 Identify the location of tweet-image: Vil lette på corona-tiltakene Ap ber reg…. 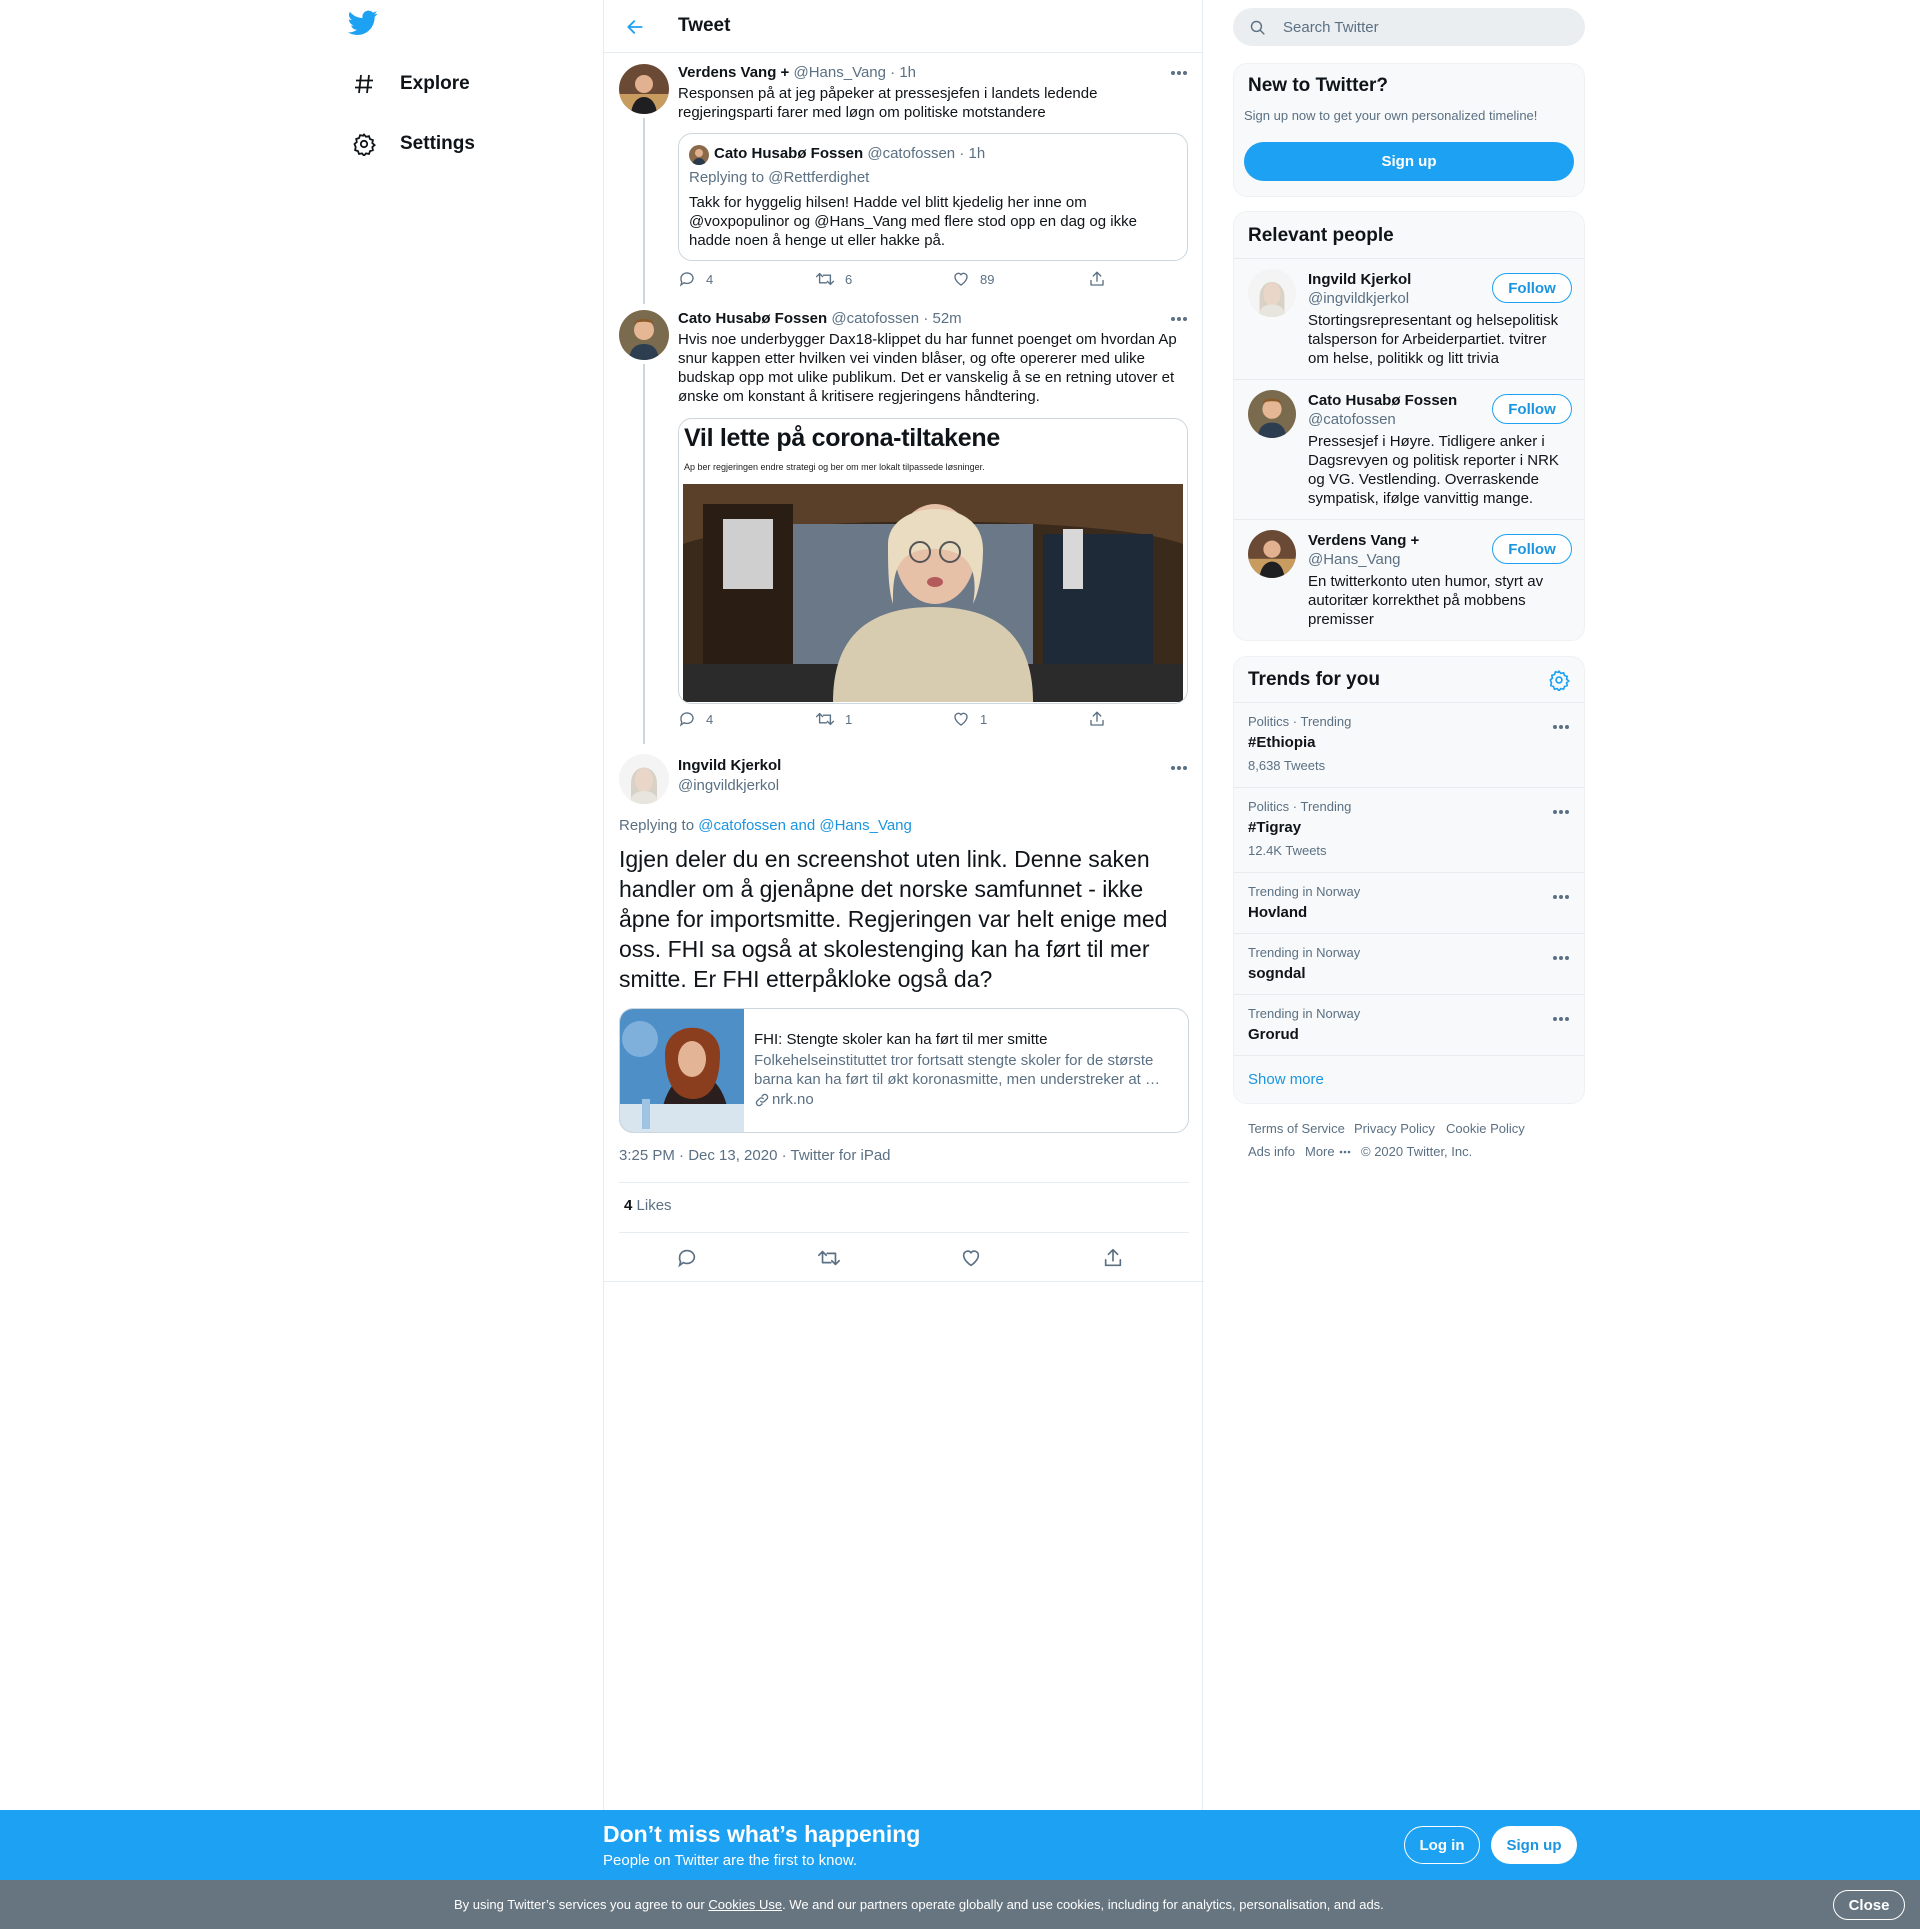
(933, 561).